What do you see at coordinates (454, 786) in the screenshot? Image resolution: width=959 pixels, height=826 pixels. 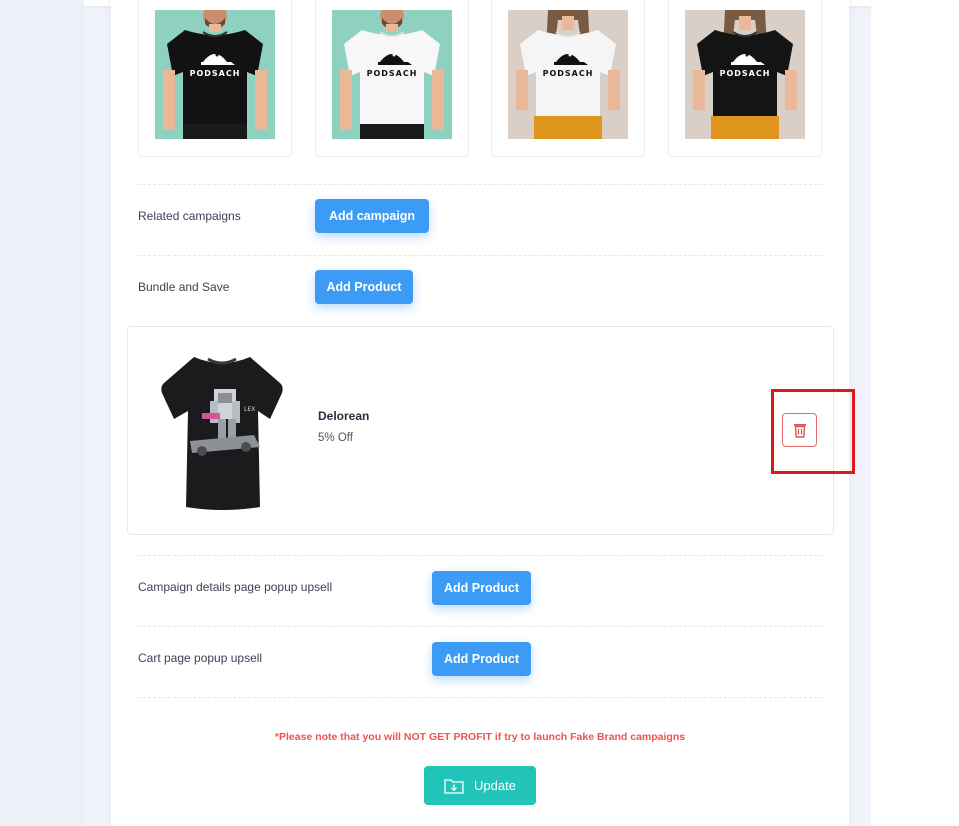 I see `folder-download-icon` at bounding box center [454, 786].